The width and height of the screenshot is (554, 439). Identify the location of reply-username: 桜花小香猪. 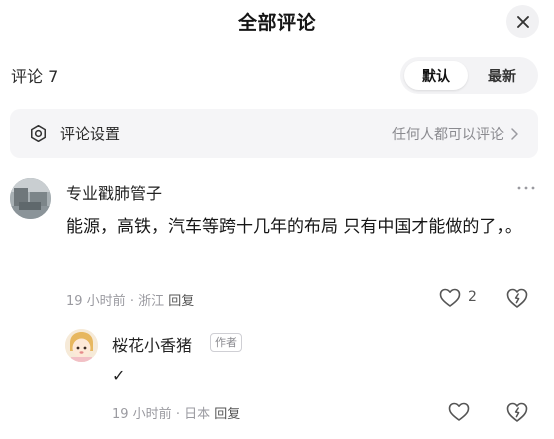
(152, 344).